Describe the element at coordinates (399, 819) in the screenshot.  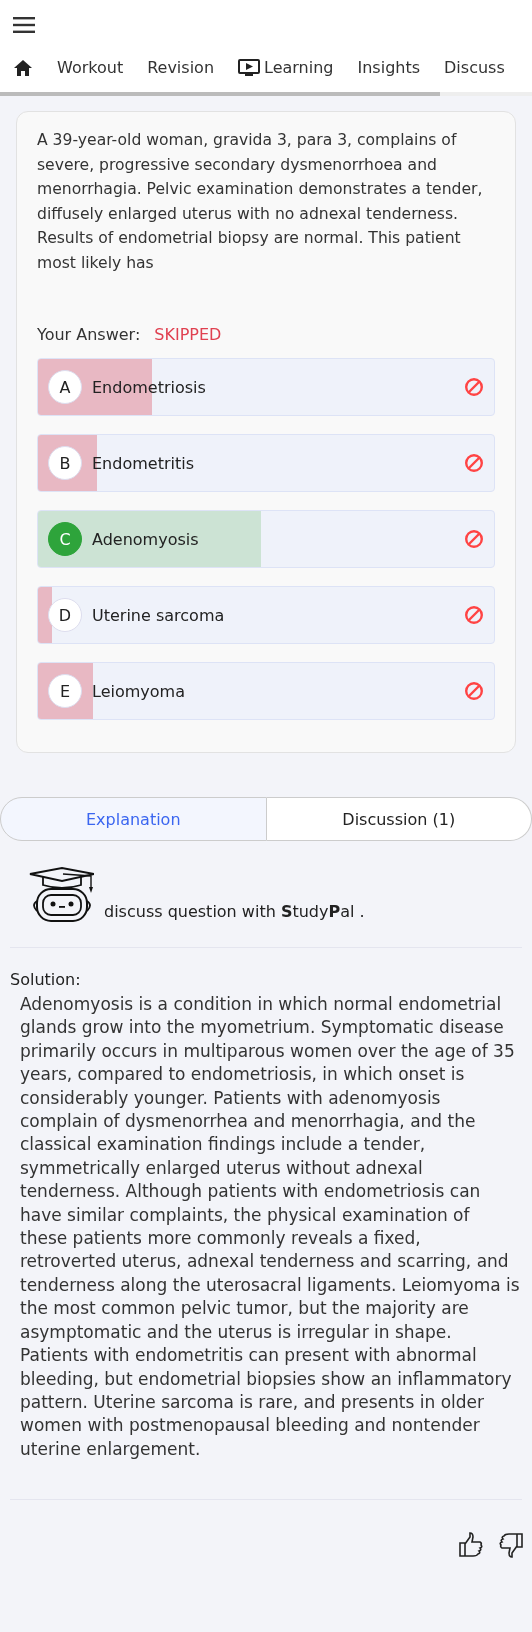
I see `section-tab: Discussion (1)` at that location.